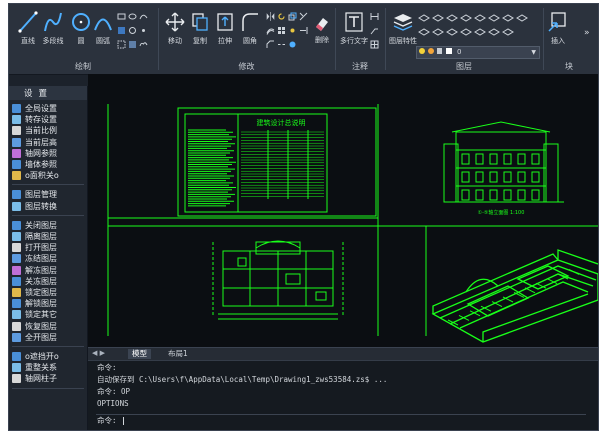 The width and height of the screenshot is (600, 435). What do you see at coordinates (16, 131) in the screenshot?
I see `scale-icon` at bounding box center [16, 131].